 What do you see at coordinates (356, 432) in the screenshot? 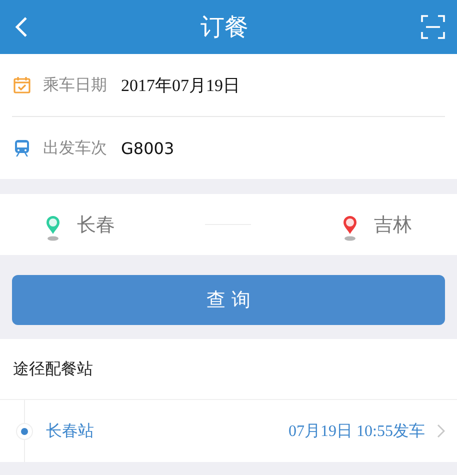
I see `departure-time: 07月19日 10:55发车` at bounding box center [356, 432].